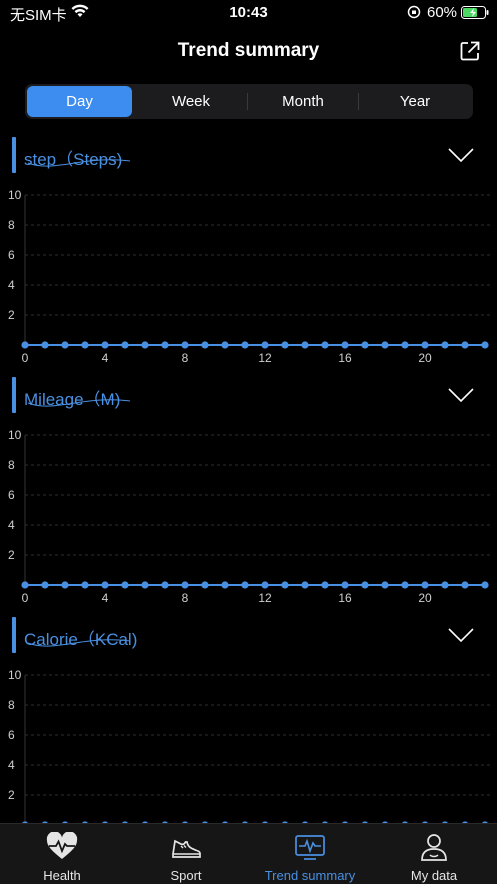 The image size is (497, 884). Describe the element at coordinates (62, 875) in the screenshot. I see `tabbar-label: Health` at that location.